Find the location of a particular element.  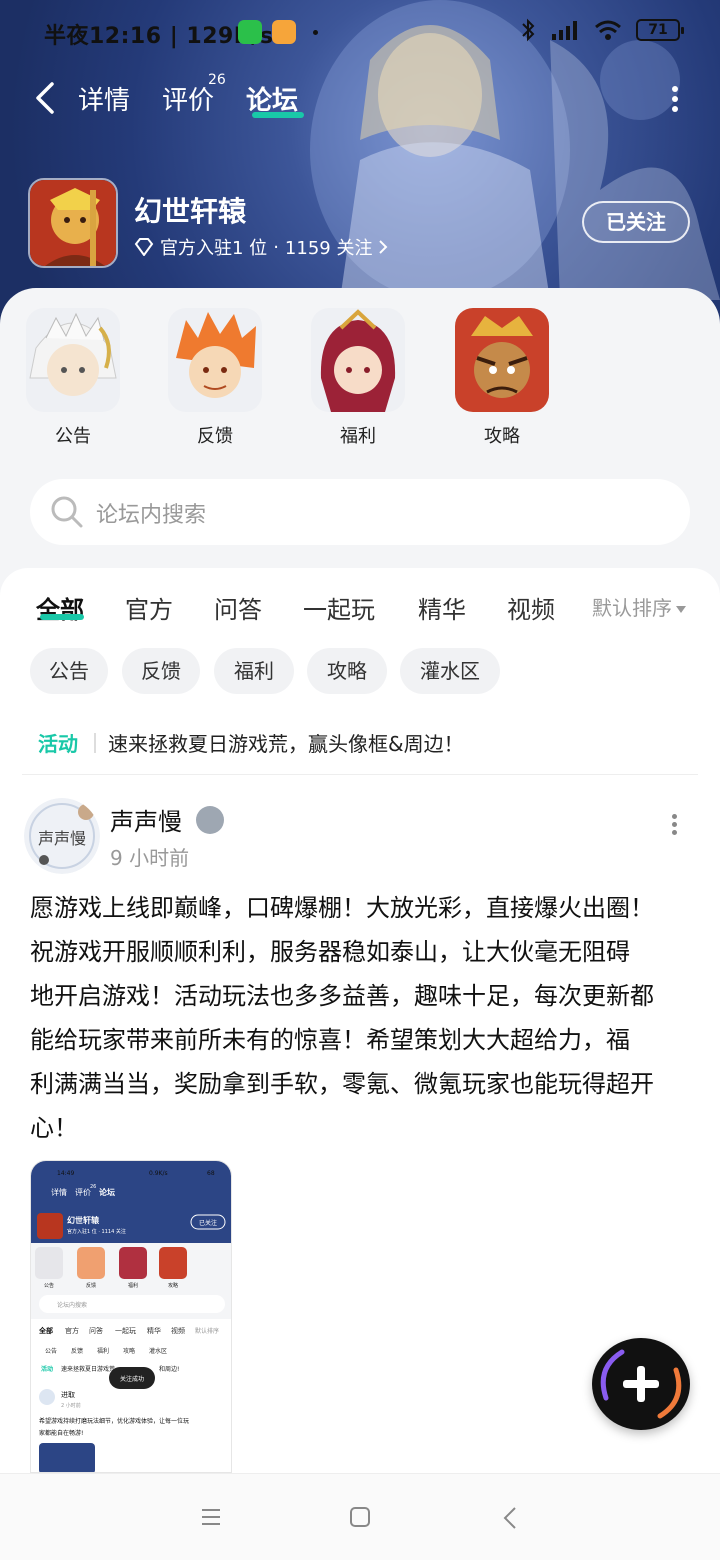

battery-indicator: 71 is located at coordinates (660, 30).